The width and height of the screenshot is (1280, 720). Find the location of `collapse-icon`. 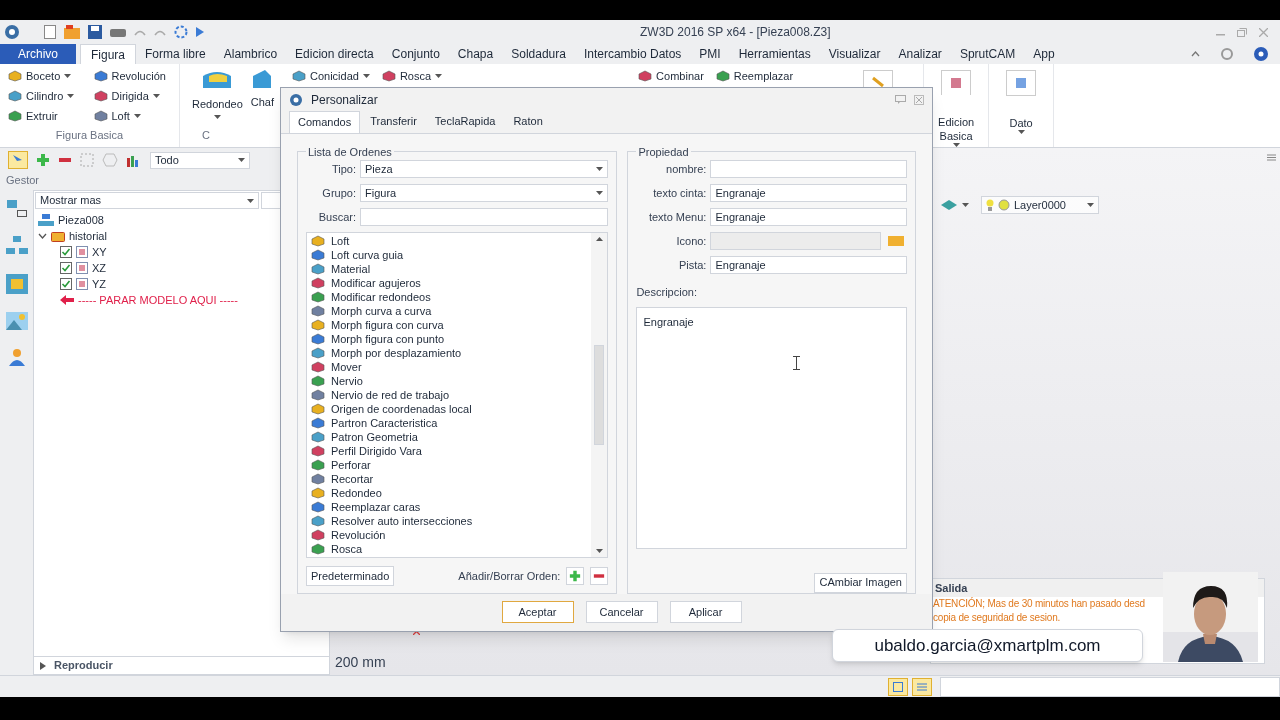

collapse-icon is located at coordinates (1195, 54).